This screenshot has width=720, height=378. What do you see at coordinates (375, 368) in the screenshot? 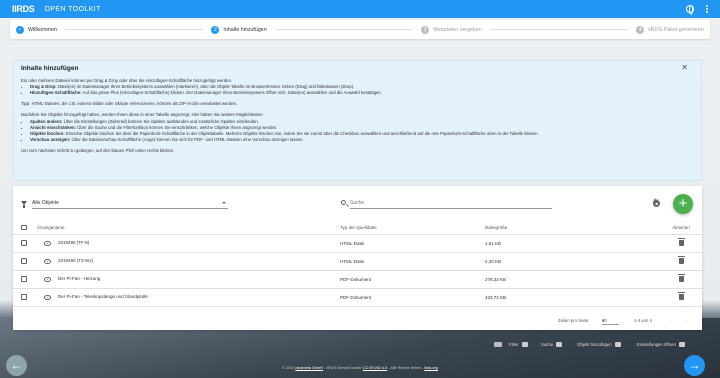
I see `footer-link: CC BY-ND 4.0` at bounding box center [375, 368].